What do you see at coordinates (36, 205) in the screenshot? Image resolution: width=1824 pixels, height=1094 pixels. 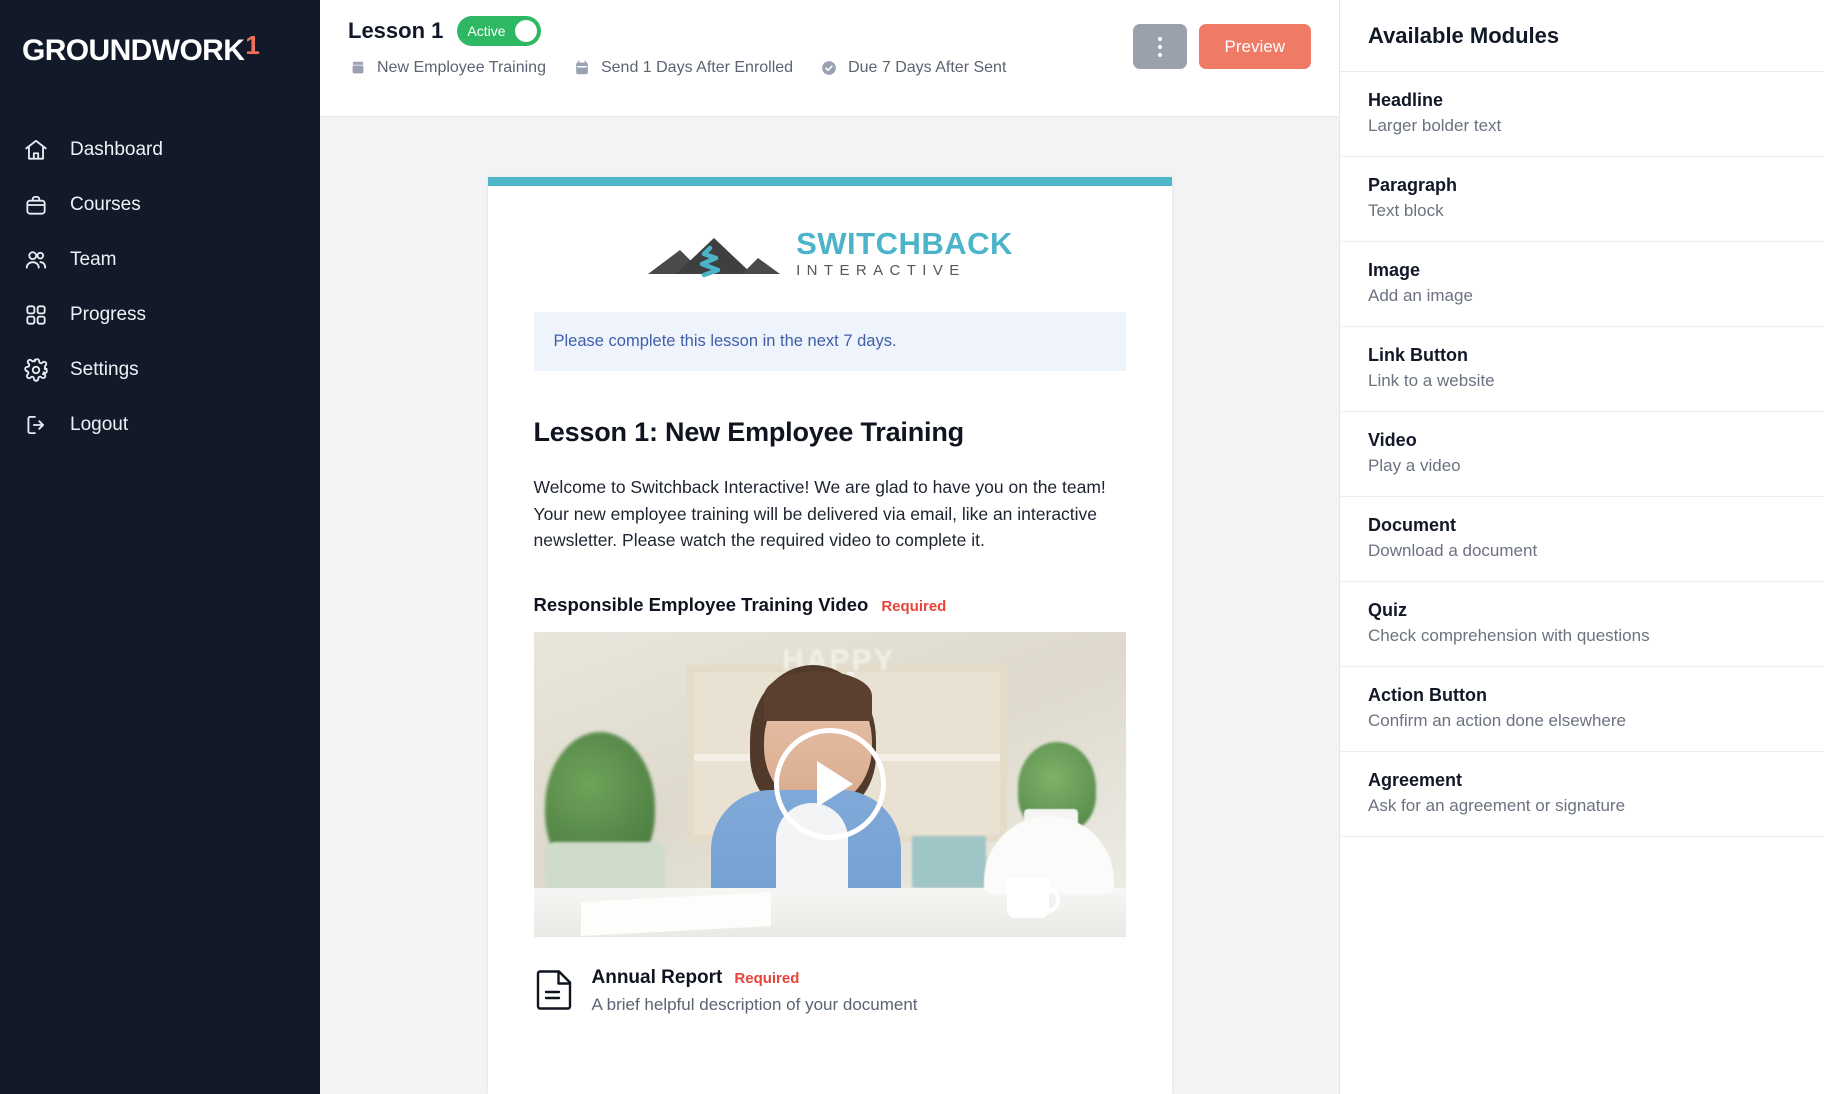 I see `briefcase-icon` at bounding box center [36, 205].